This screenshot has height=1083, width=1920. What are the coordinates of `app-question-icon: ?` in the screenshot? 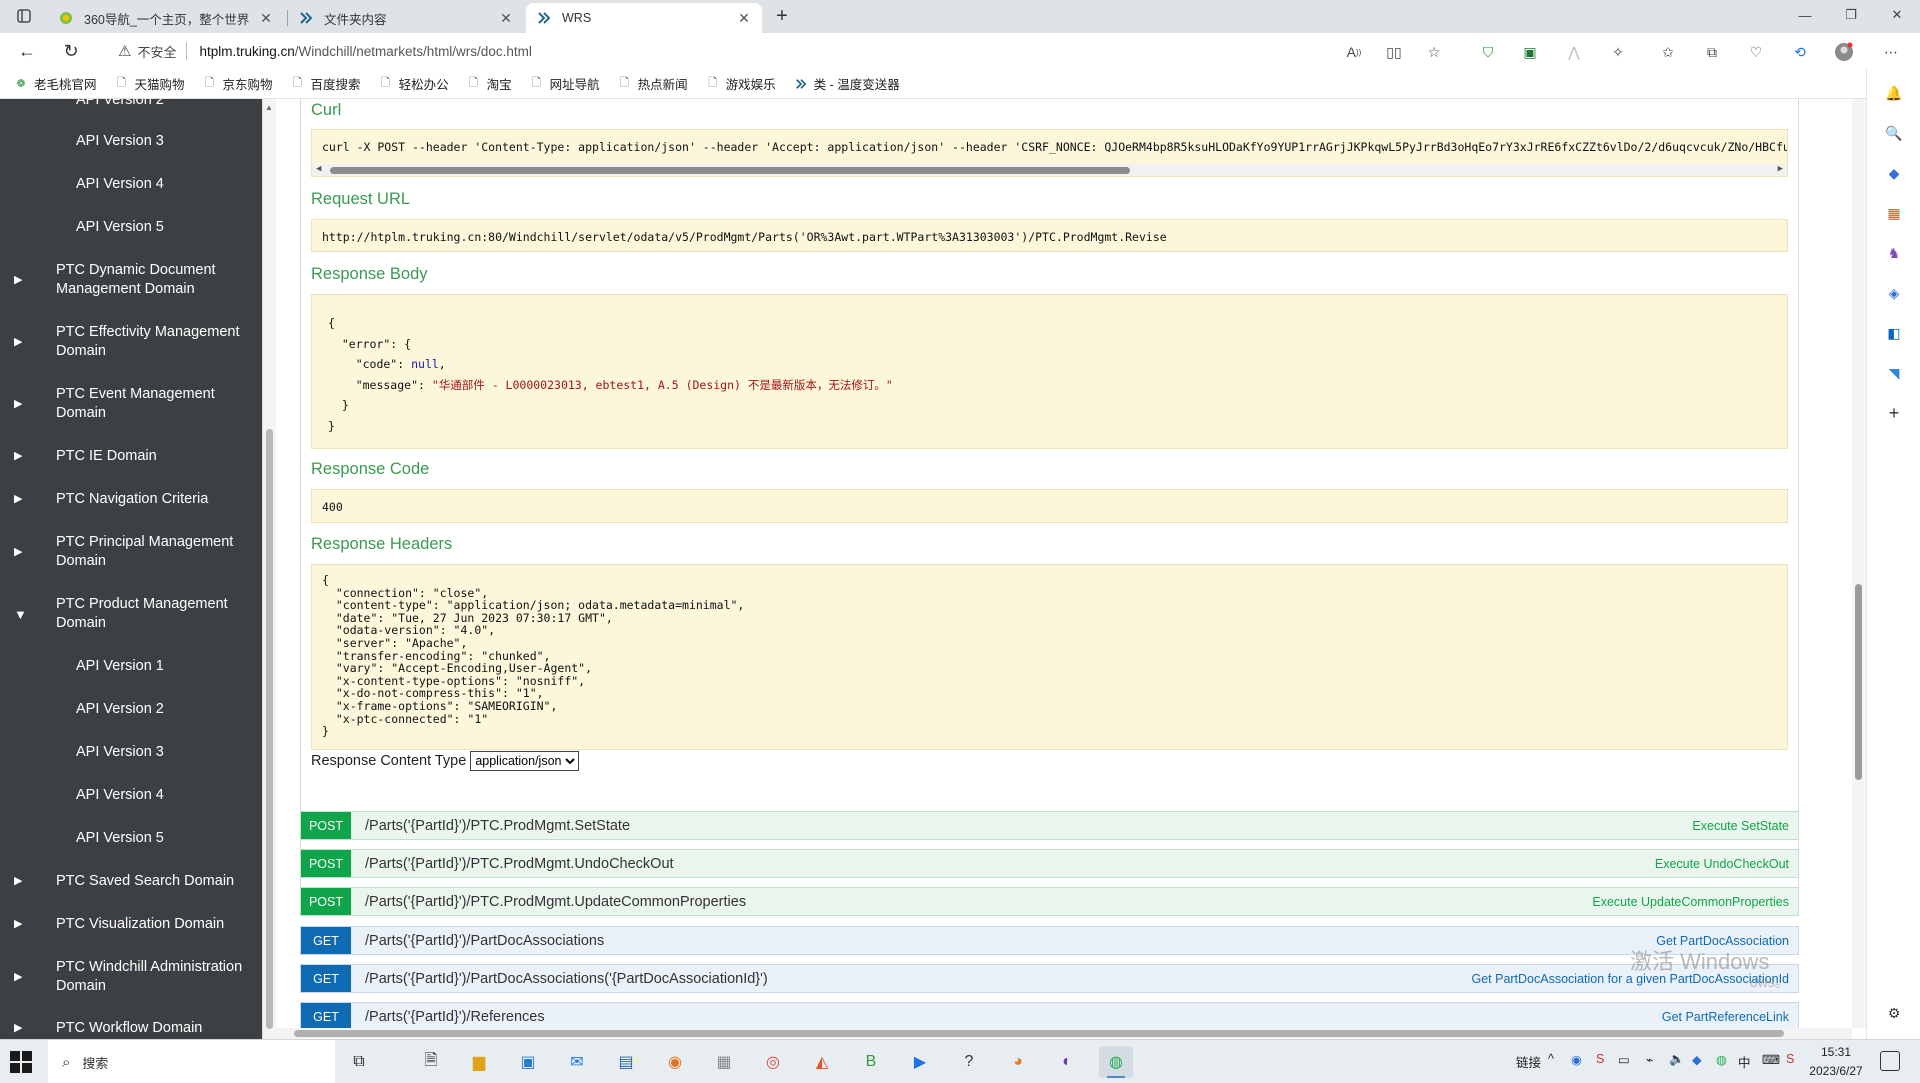 It's located at (969, 1062).